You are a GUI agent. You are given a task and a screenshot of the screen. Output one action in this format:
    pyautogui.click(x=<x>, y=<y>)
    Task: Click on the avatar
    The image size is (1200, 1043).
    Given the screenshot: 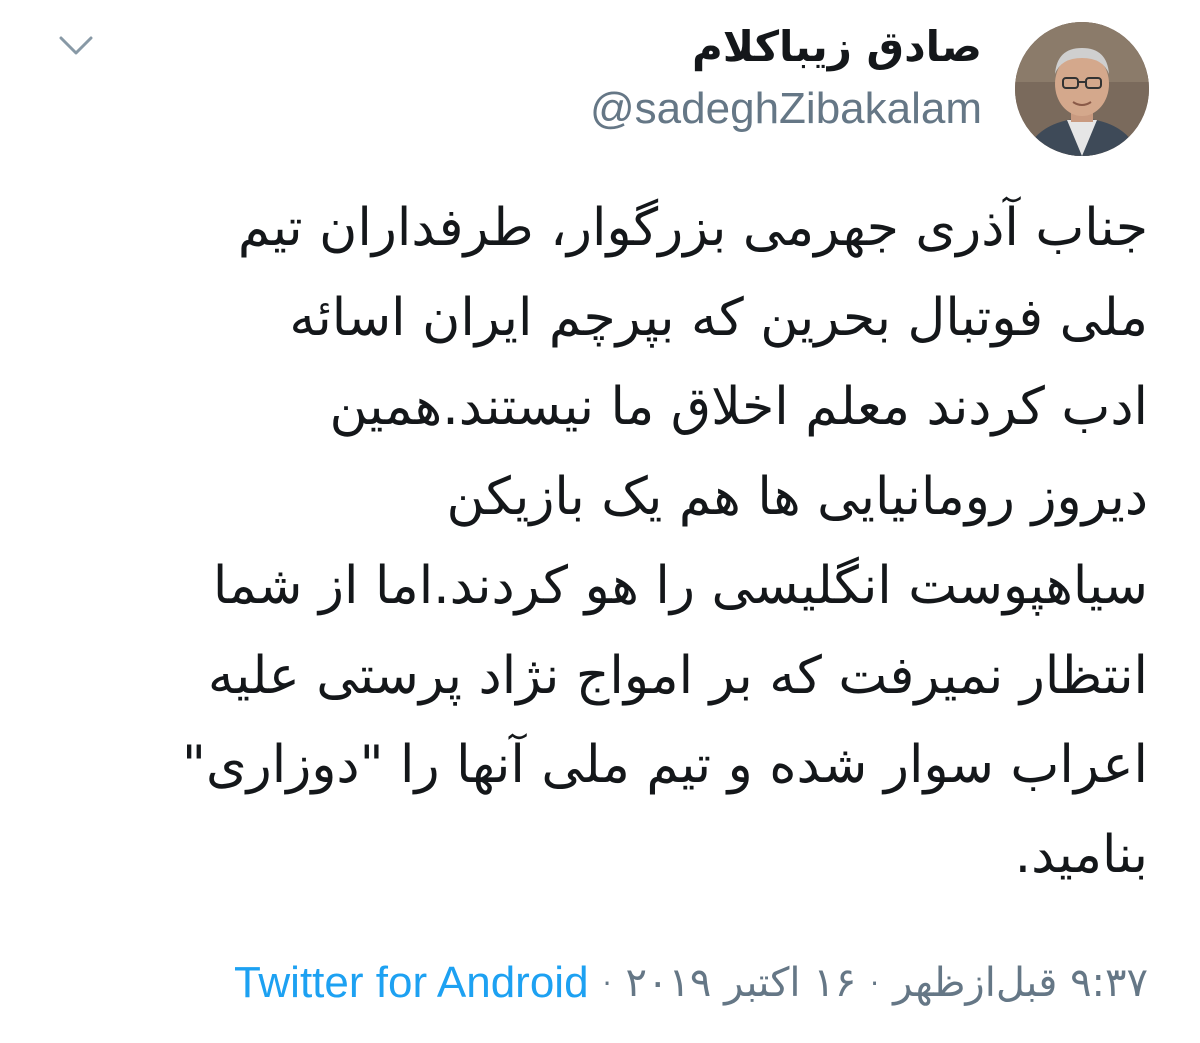 What is the action you would take?
    pyautogui.click(x=1082, y=89)
    